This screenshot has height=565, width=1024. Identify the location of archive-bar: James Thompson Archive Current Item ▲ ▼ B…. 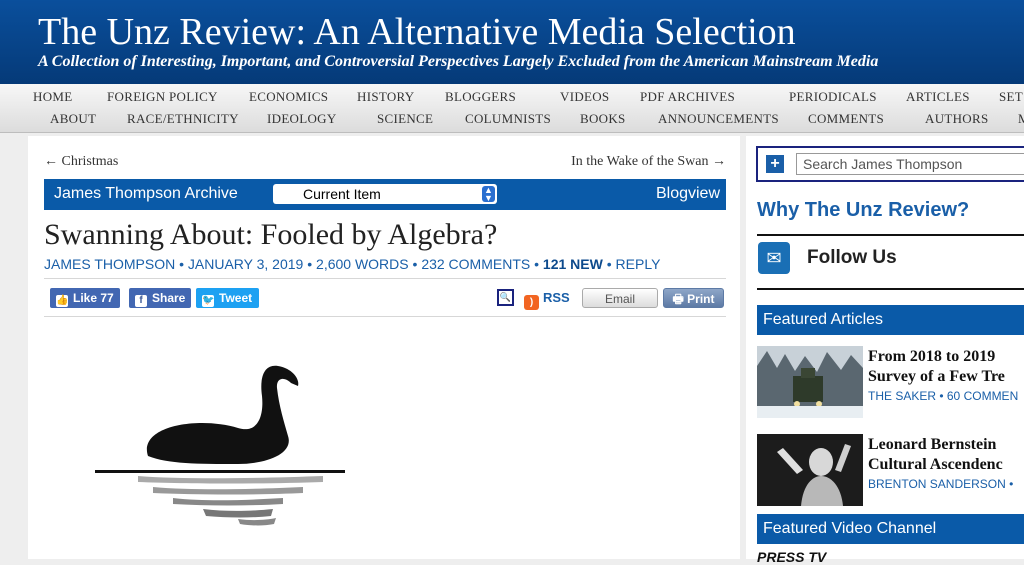
(385, 194).